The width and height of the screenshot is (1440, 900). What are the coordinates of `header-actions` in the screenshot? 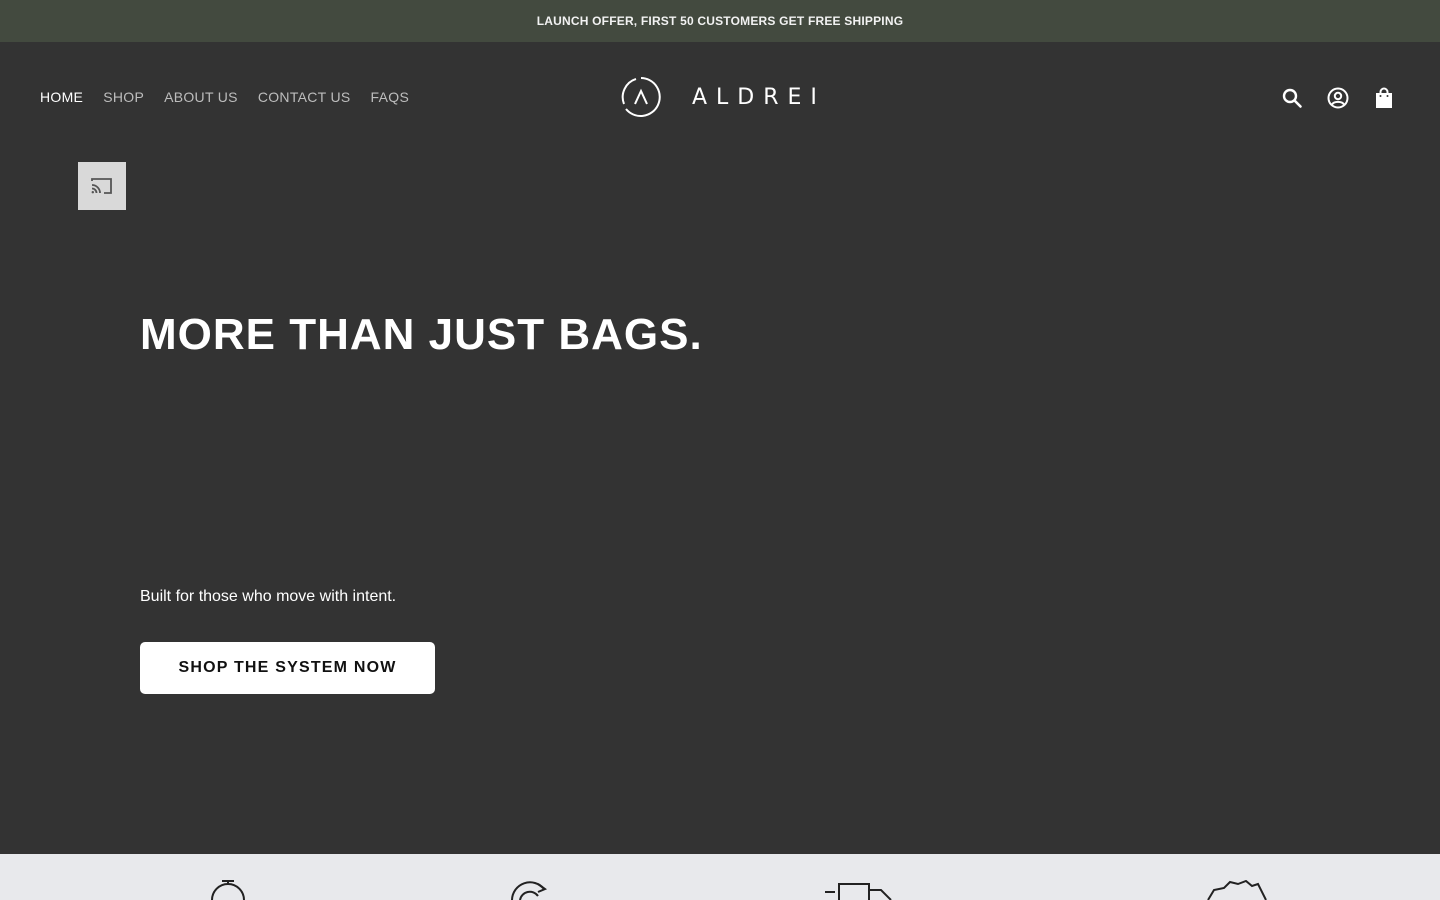 It's located at (1338, 98).